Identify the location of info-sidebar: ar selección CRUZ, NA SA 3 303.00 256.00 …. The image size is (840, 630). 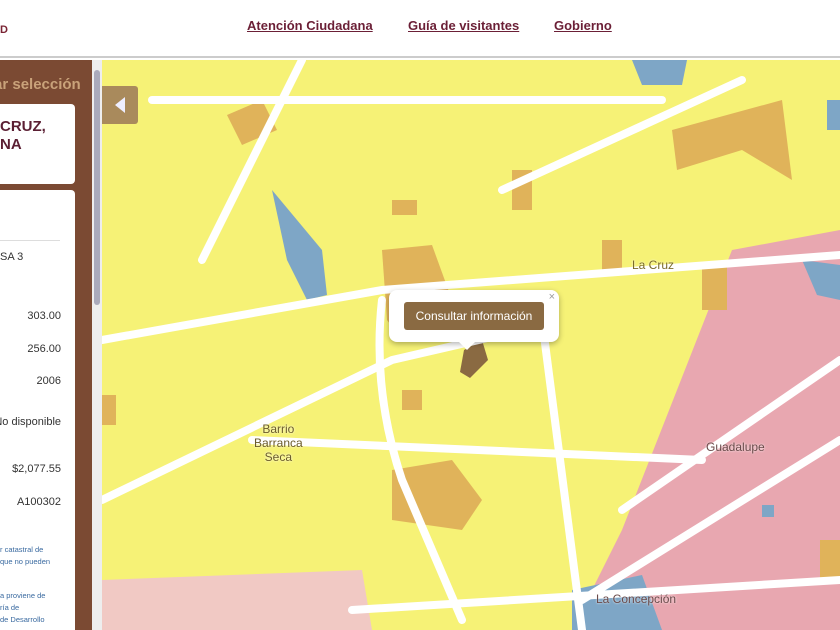
(46, 345).